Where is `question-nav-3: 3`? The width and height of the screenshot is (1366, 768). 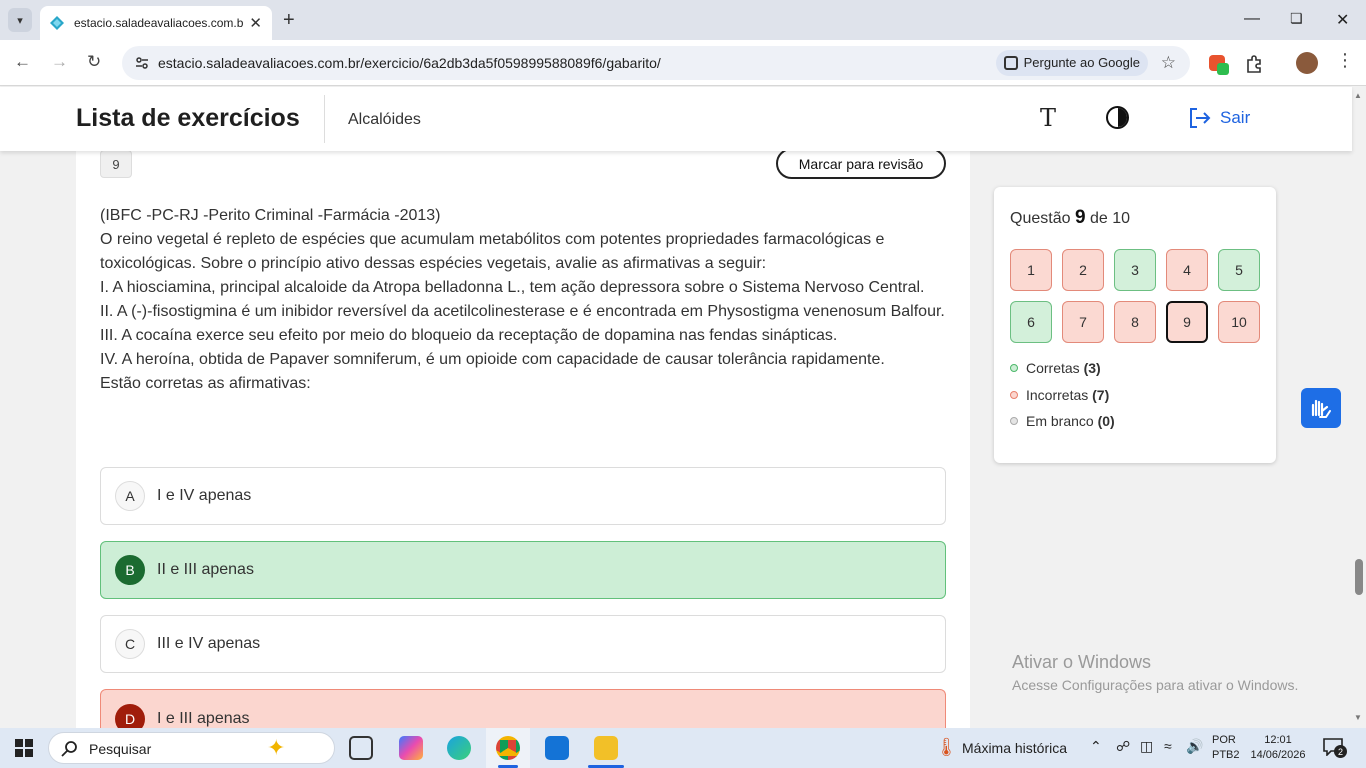 question-nav-3: 3 is located at coordinates (1135, 270).